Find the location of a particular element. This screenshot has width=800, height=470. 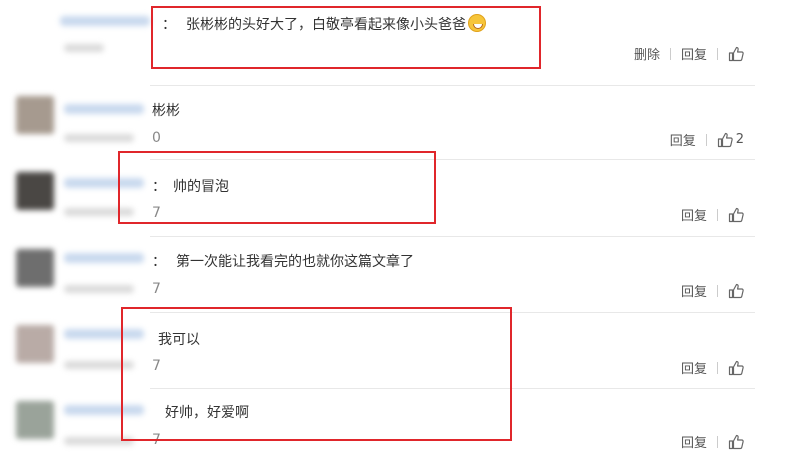

username-fragment: 彬彬 is located at coordinates (166, 111).